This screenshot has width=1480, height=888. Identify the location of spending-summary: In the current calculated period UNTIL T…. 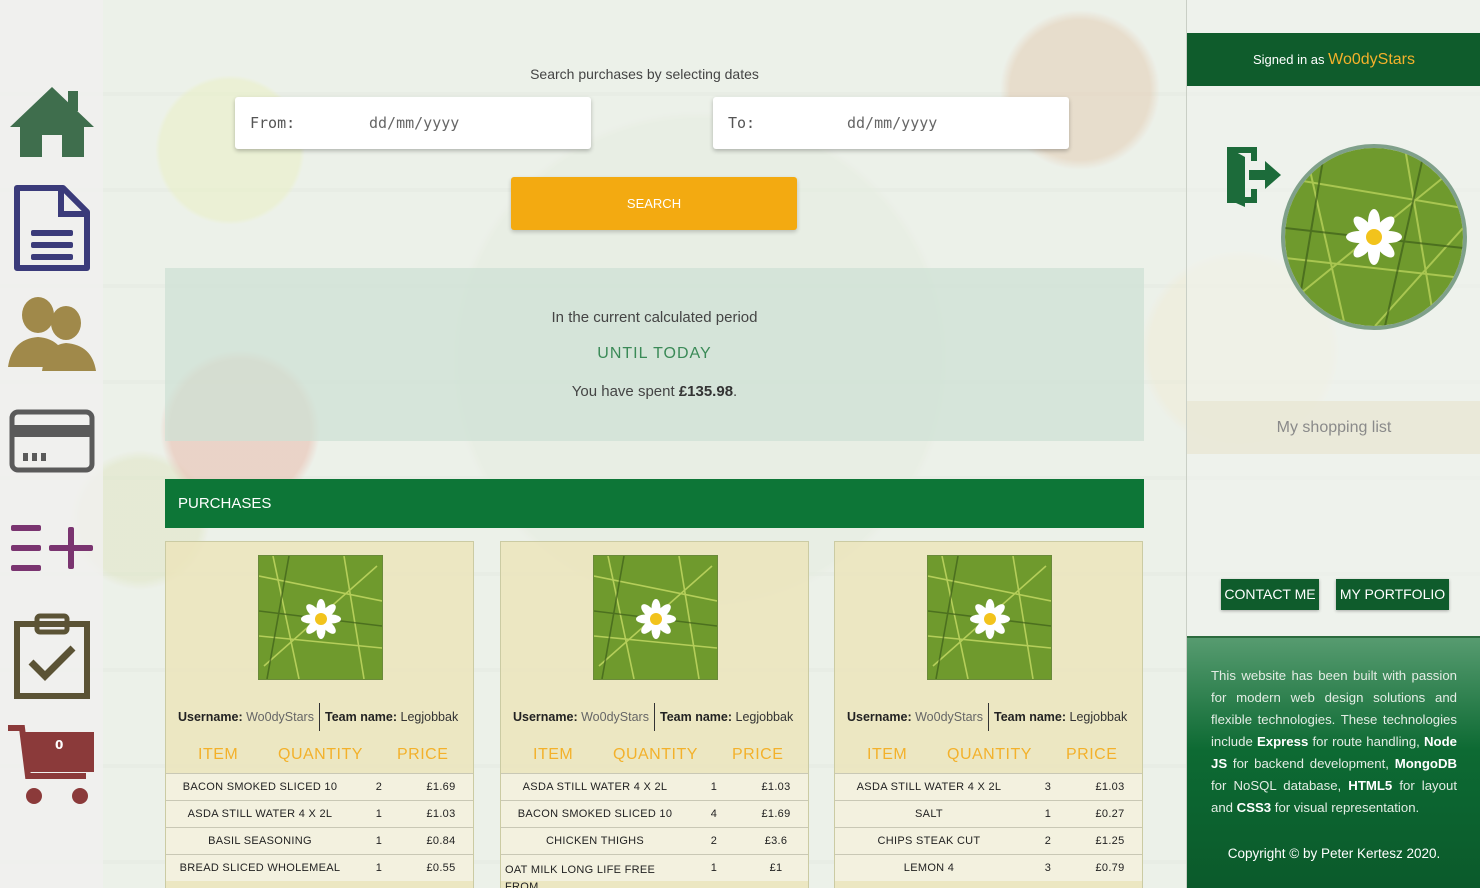
(654, 354).